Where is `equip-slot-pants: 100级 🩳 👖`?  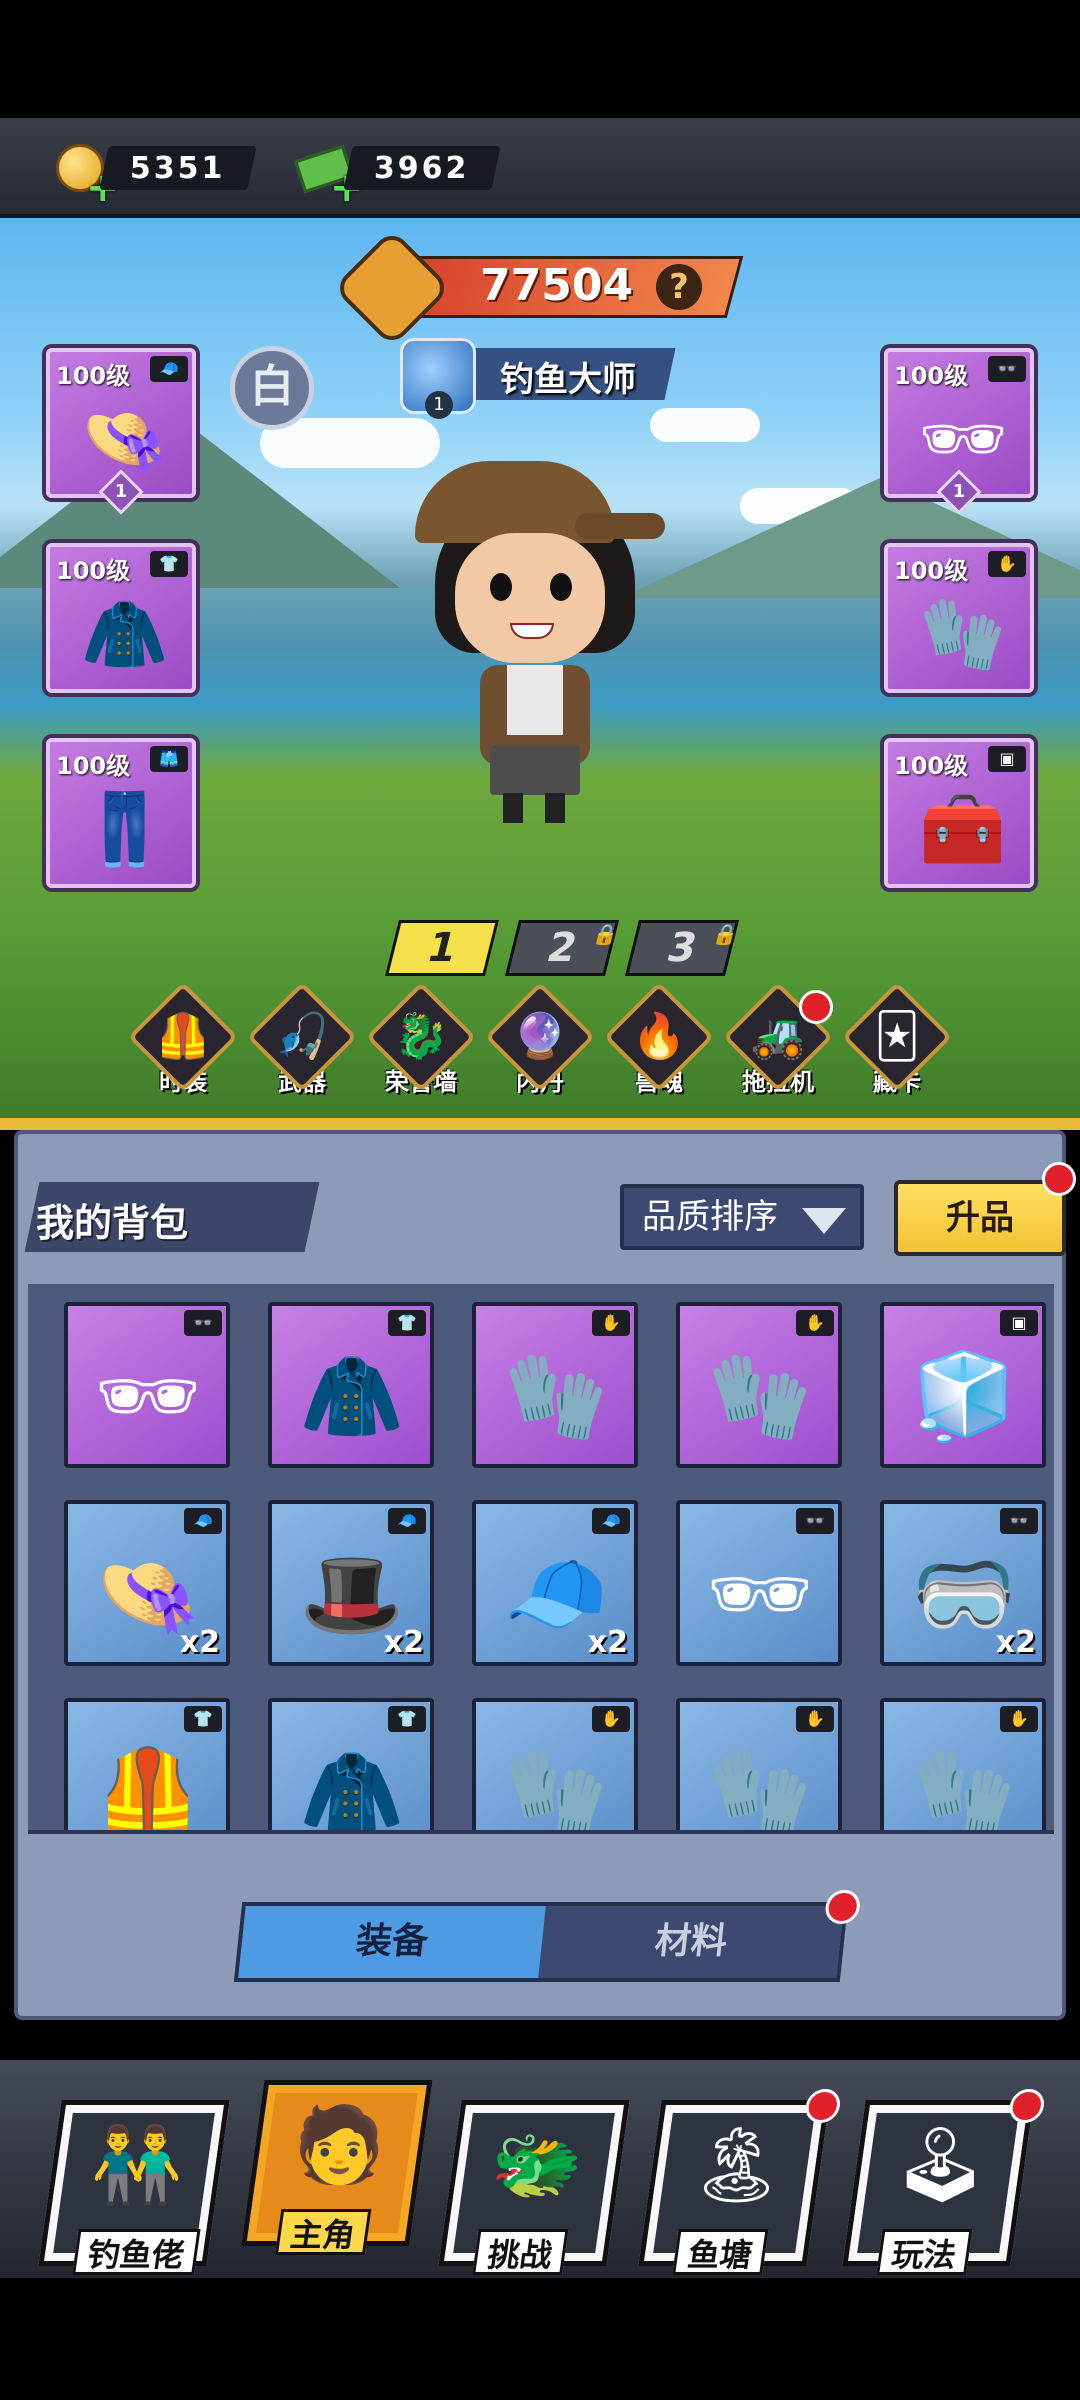 equip-slot-pants: 100级 🩳 👖 is located at coordinates (121, 813).